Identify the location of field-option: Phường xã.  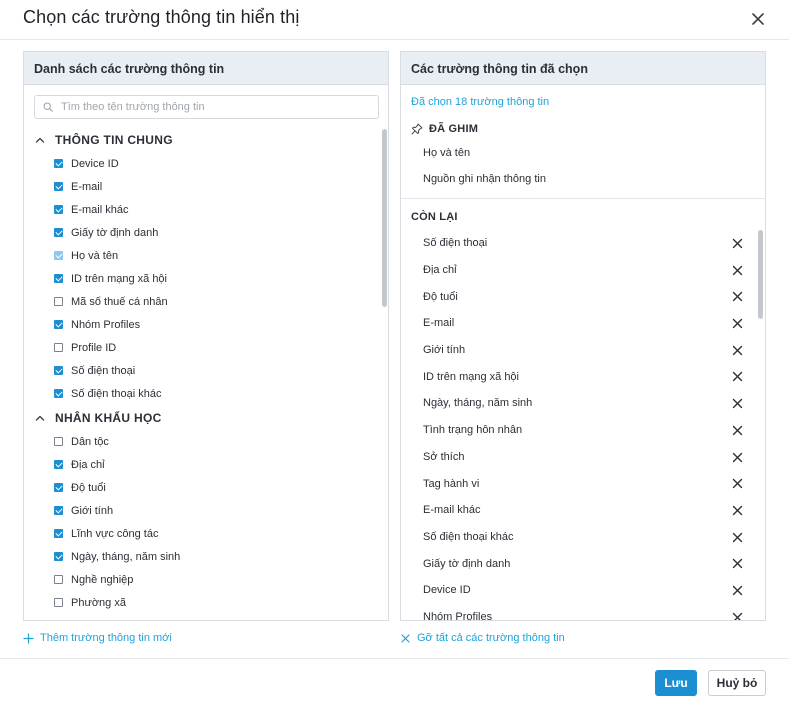
(202, 602).